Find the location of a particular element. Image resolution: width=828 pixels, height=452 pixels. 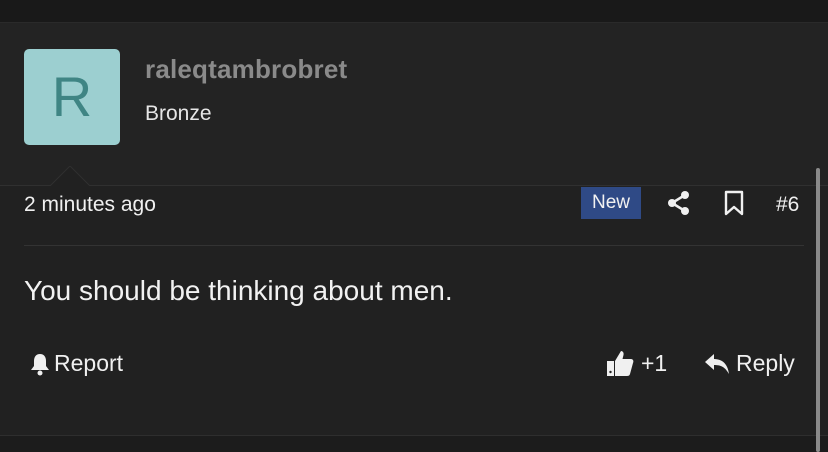

user-rank: Bronze is located at coordinates (178, 113).